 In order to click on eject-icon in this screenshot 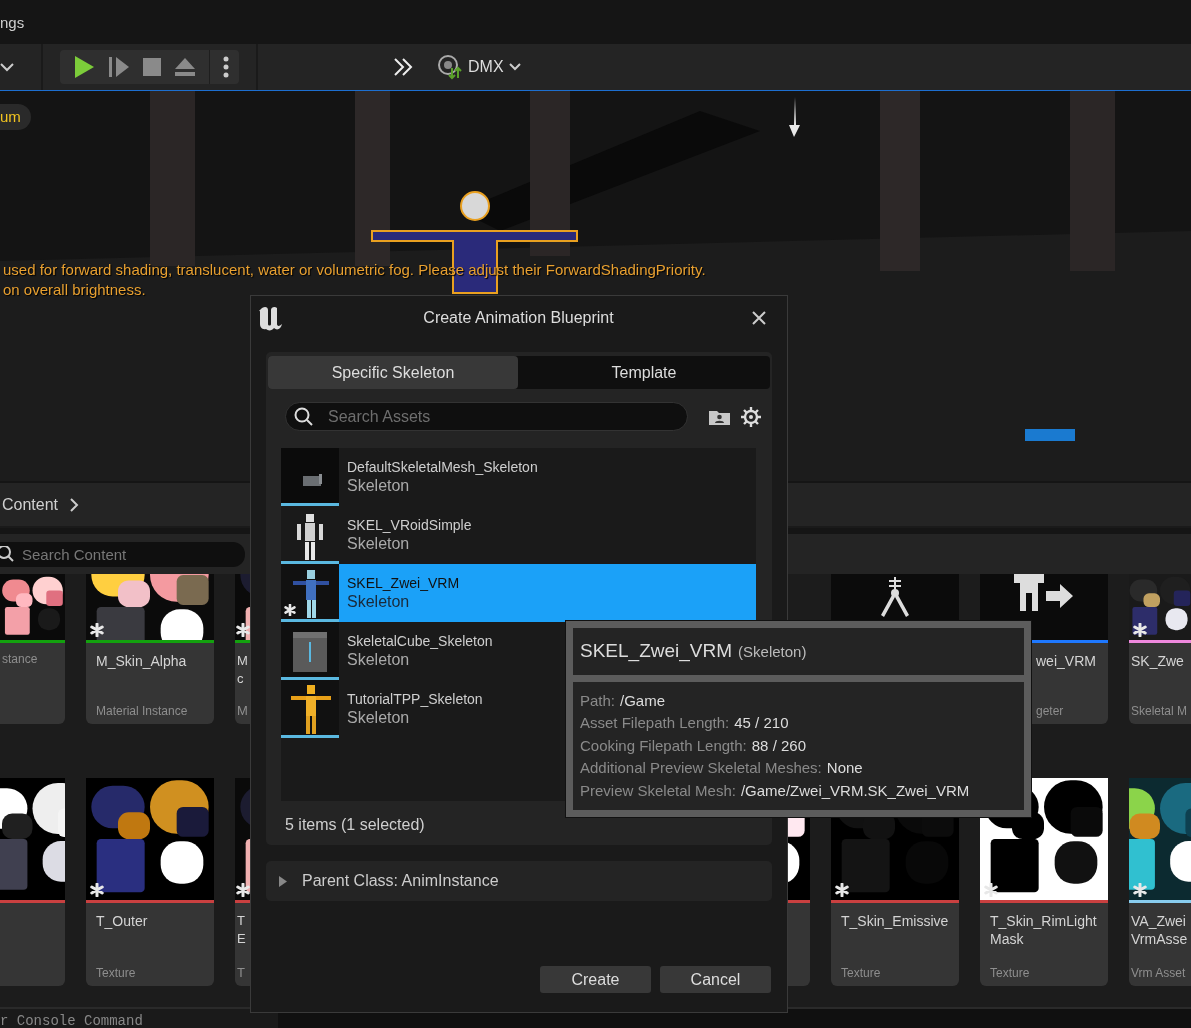, I will do `click(185, 67)`.